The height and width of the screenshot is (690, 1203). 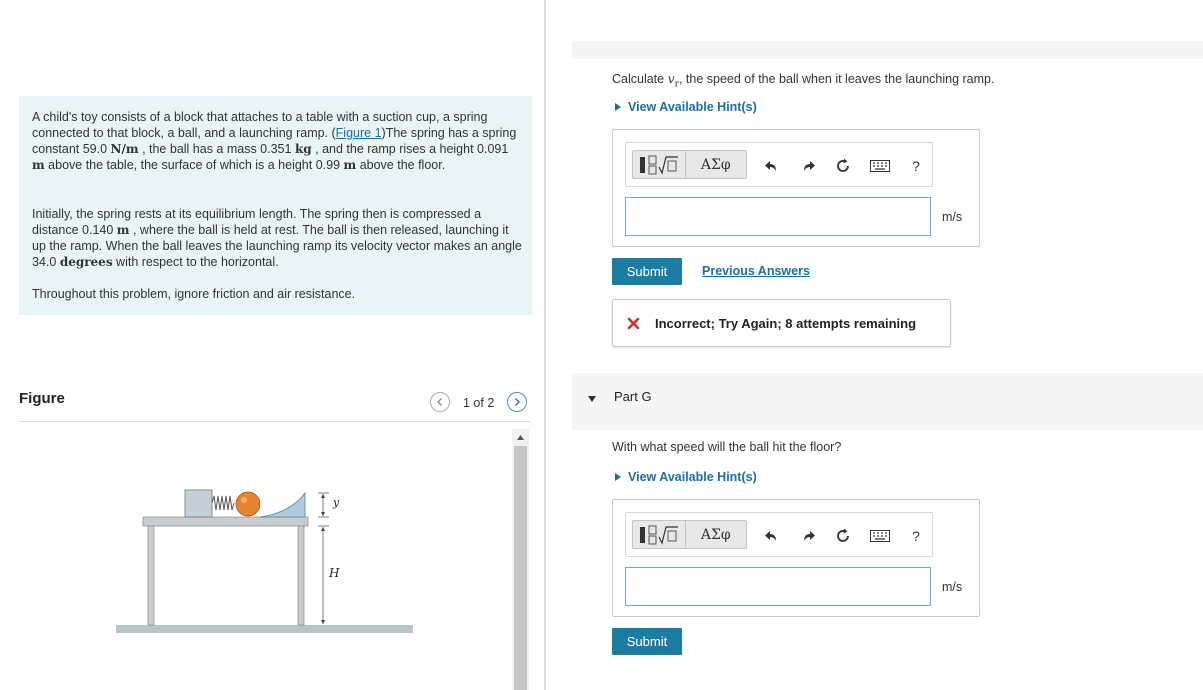 I want to click on label-H: H, so click(x=334, y=573).